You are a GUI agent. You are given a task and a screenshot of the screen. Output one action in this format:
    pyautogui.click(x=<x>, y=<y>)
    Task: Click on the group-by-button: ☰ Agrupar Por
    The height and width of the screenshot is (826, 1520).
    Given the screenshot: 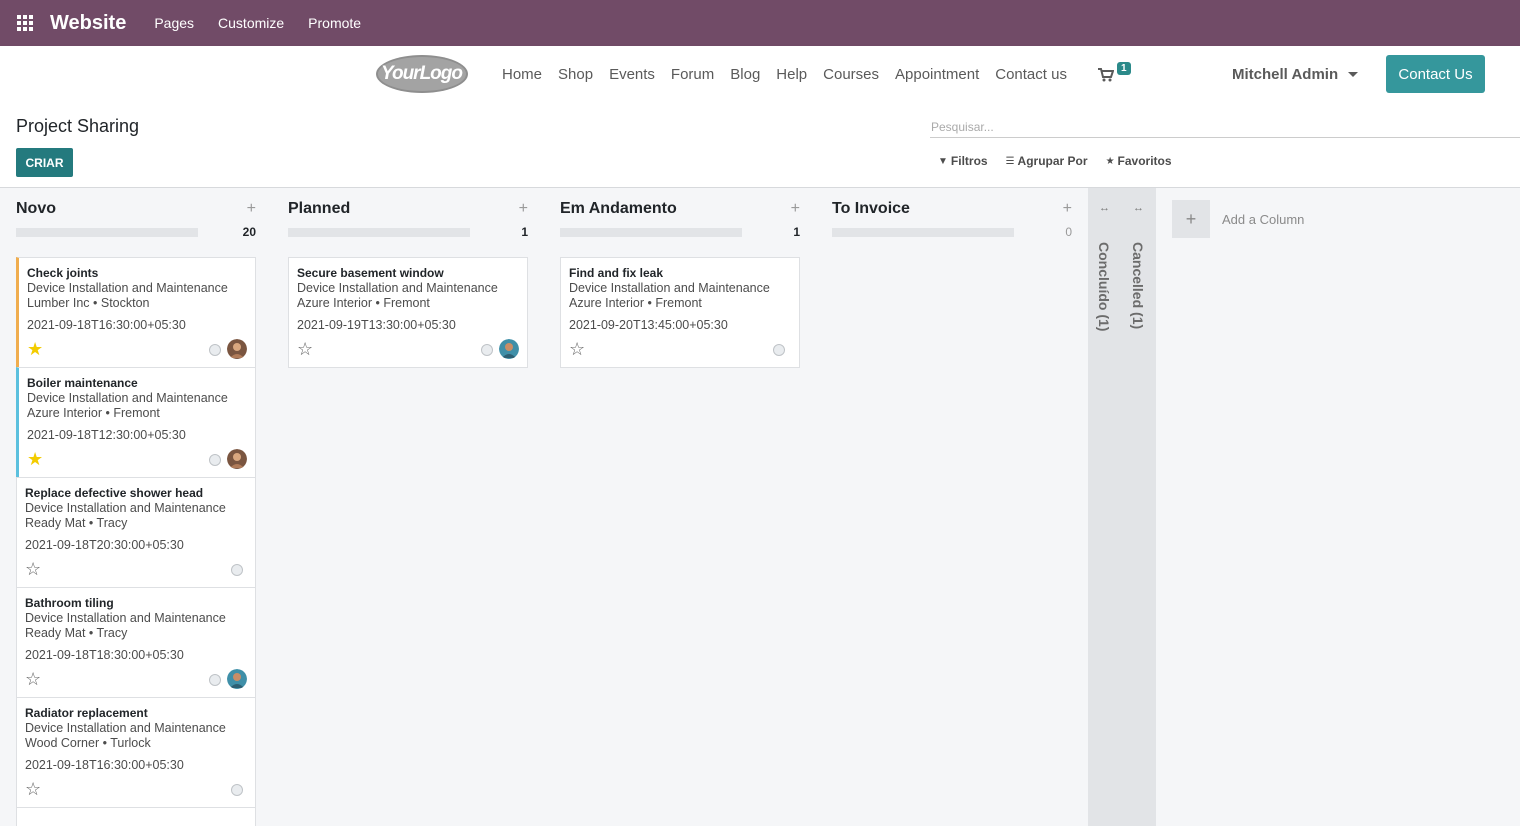 What is the action you would take?
    pyautogui.click(x=1047, y=161)
    